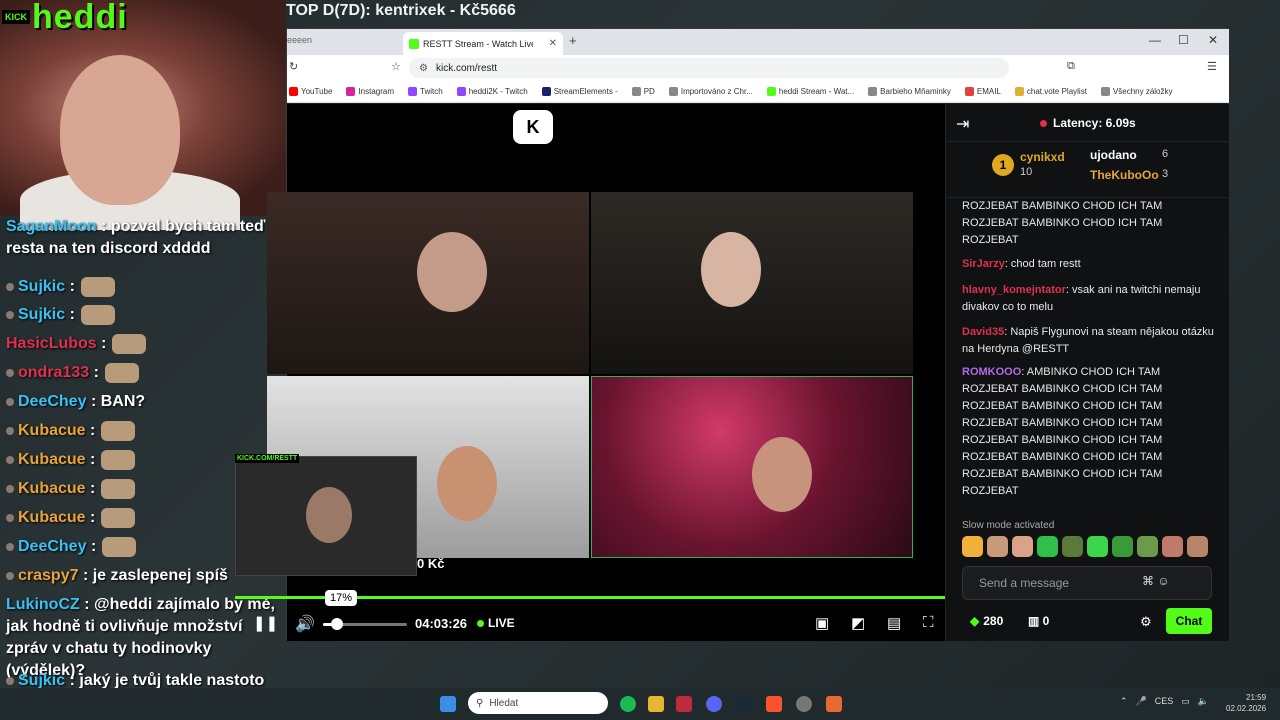 Image resolution: width=1280 pixels, height=720 pixels. Describe the element at coordinates (804, 704) in the screenshot. I see `obs-icon` at that location.